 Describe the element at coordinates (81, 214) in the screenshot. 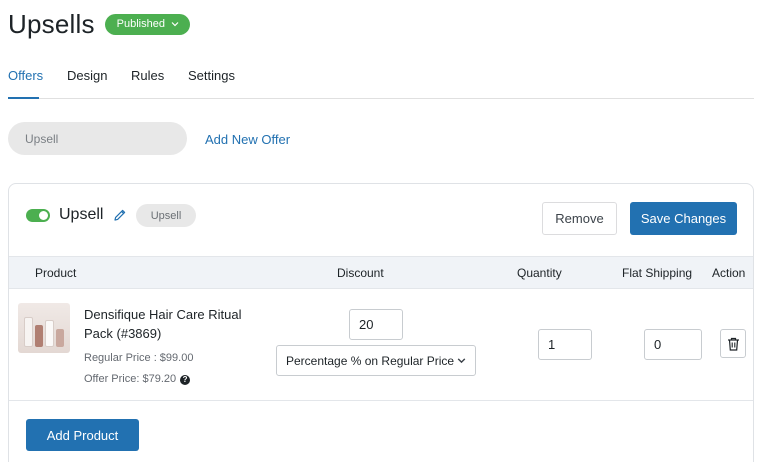

I see `offer-name: Upsell` at that location.